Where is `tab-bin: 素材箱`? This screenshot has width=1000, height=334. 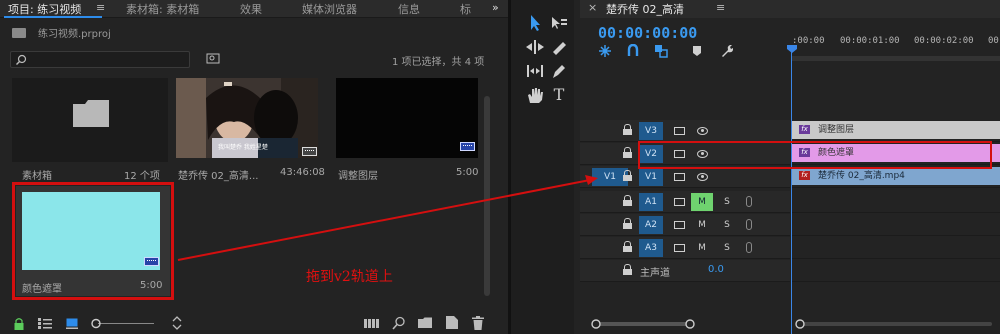 tab-bin: 素材箱 is located at coordinates (162, 9).